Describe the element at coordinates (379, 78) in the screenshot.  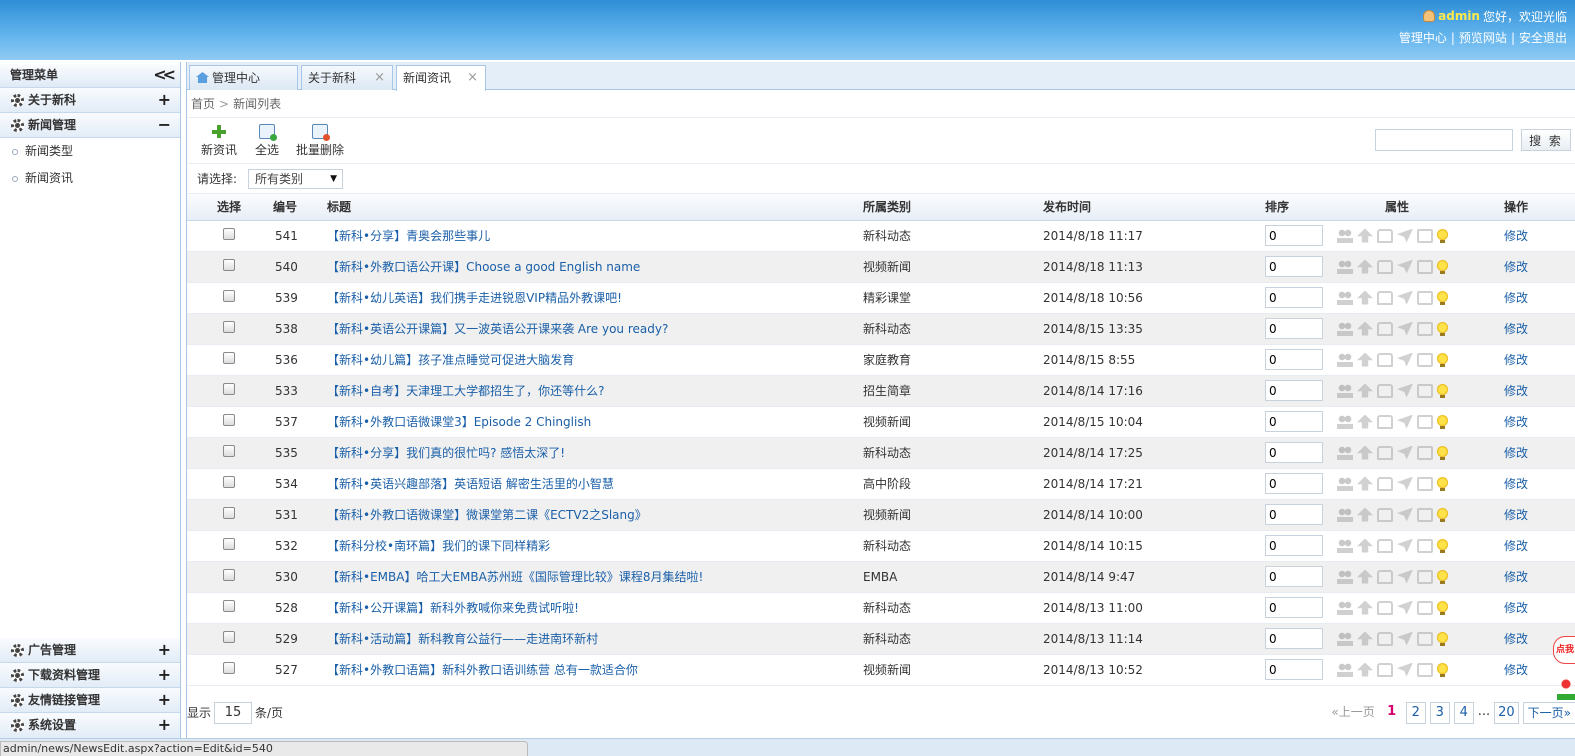
I see `close-icon: ×` at that location.